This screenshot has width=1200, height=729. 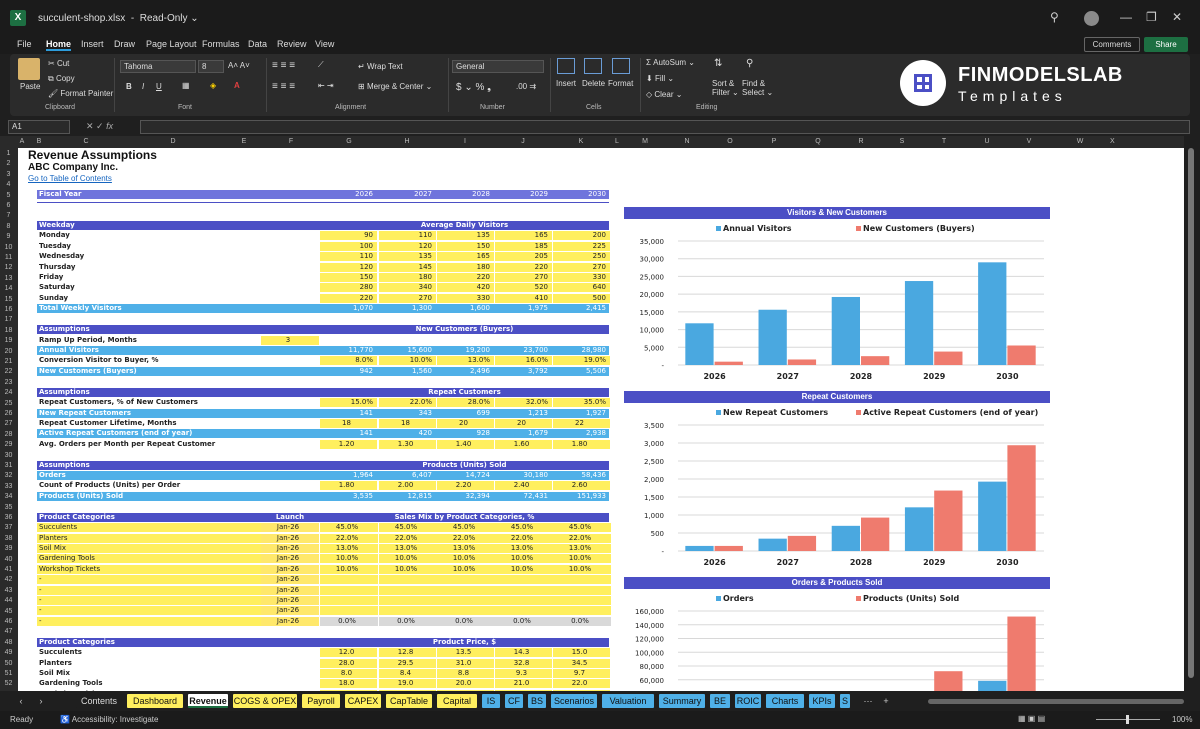 What do you see at coordinates (774, 141) in the screenshot?
I see `column-header-p: P` at bounding box center [774, 141].